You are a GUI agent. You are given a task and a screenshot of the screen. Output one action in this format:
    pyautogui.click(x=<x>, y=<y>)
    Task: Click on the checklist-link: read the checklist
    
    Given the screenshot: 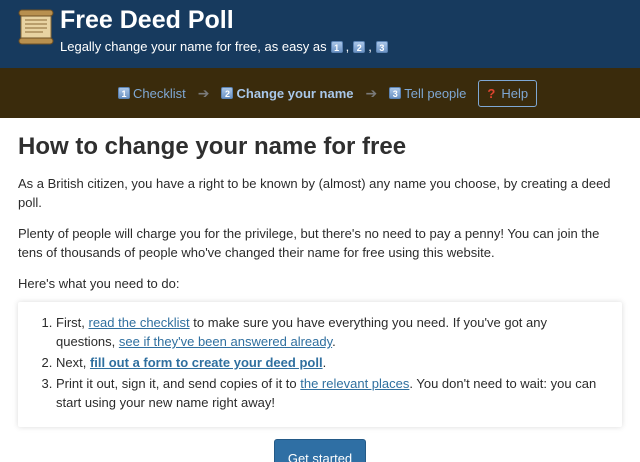 What is the action you would take?
    pyautogui.click(x=139, y=322)
    